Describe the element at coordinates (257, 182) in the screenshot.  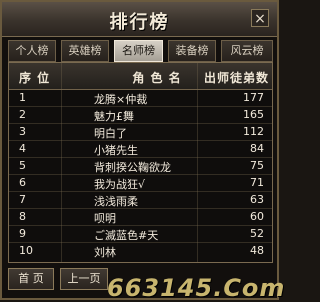
I see `count-cell: 71` at that location.